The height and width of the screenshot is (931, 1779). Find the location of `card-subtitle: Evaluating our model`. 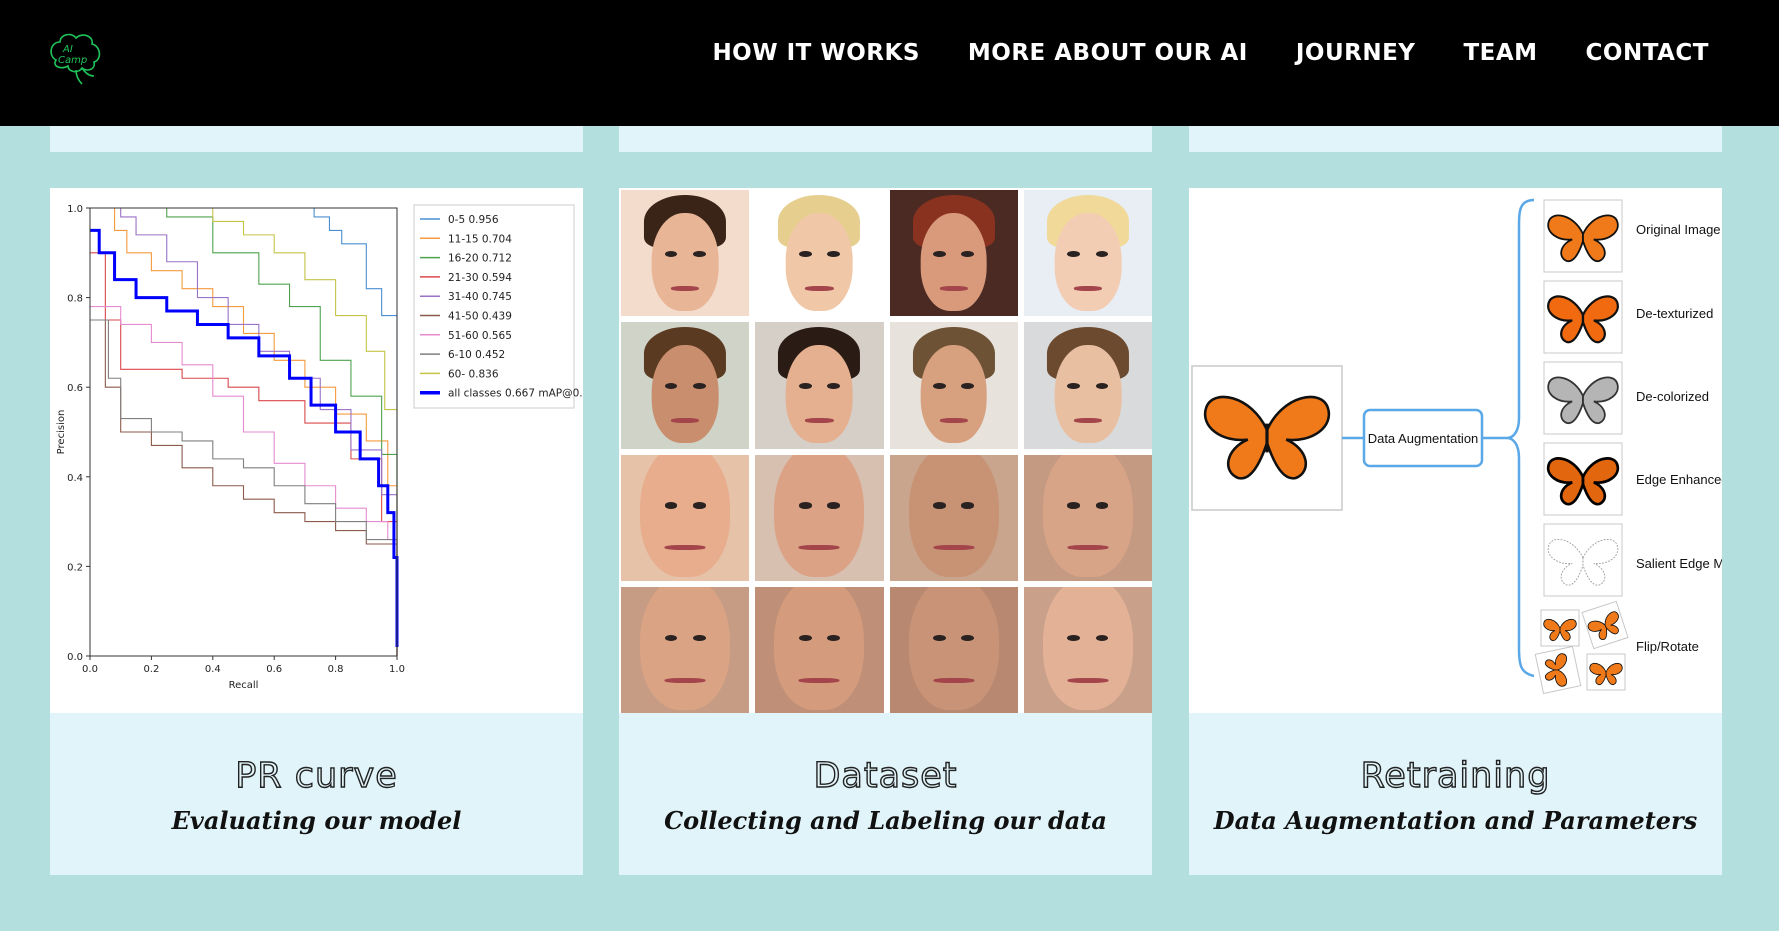

card-subtitle: Evaluating our model is located at coordinates (316, 820).